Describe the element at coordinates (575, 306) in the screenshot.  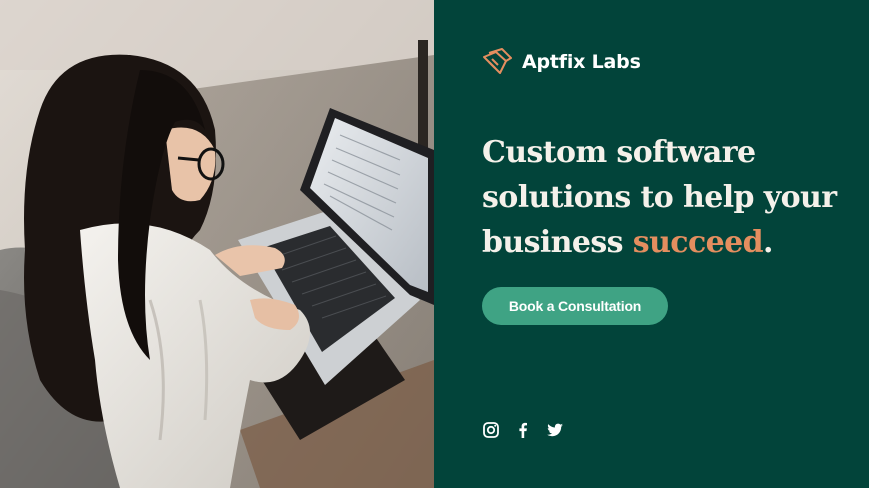
I see `book-consultation-button: Book a Consultation` at that location.